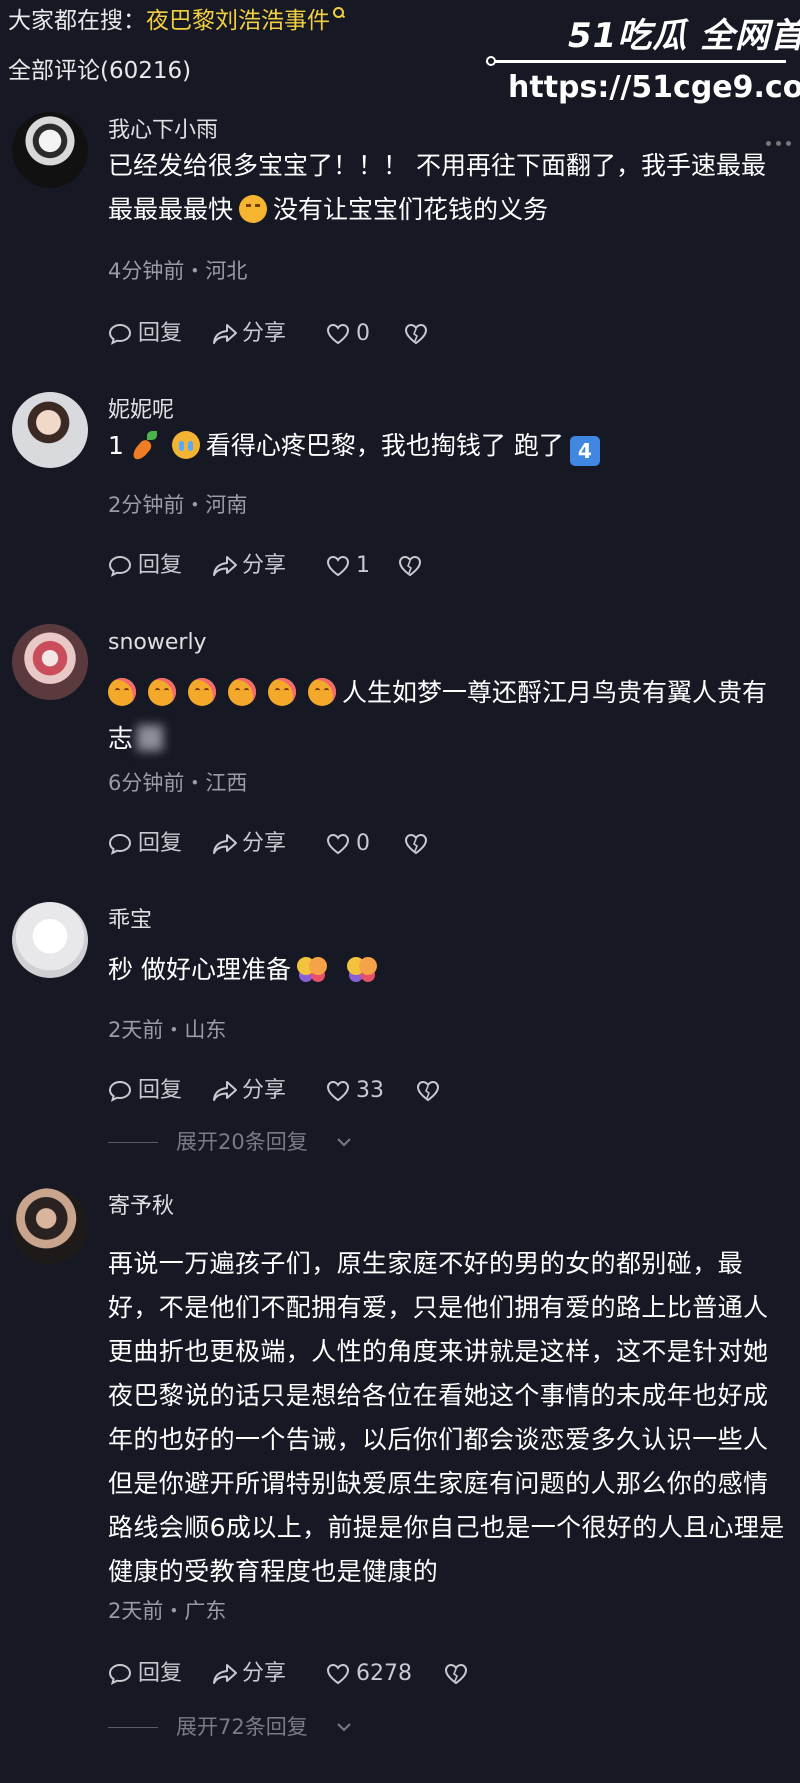  I want to click on search-icon, so click(339, 13).